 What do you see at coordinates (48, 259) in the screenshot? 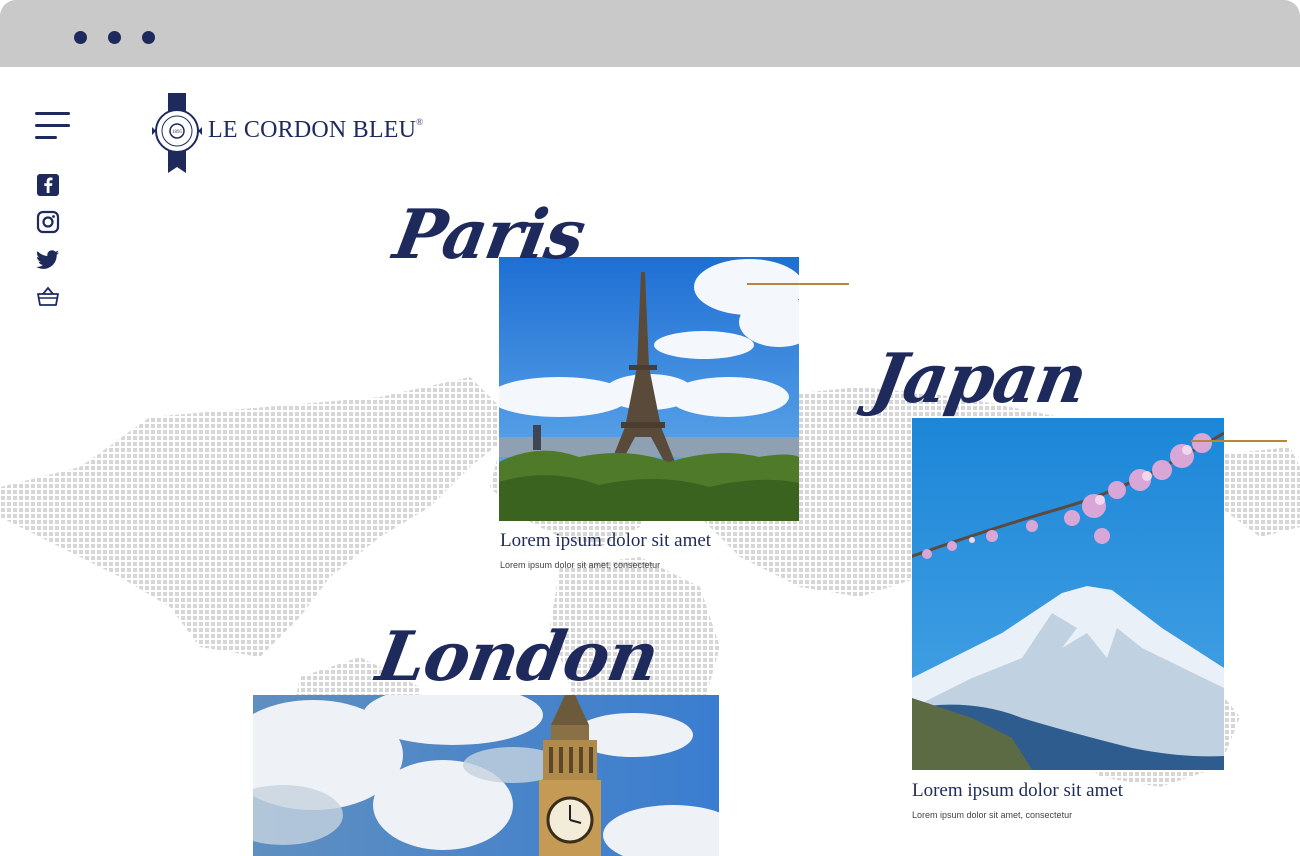
I see `twitter-icon` at bounding box center [48, 259].